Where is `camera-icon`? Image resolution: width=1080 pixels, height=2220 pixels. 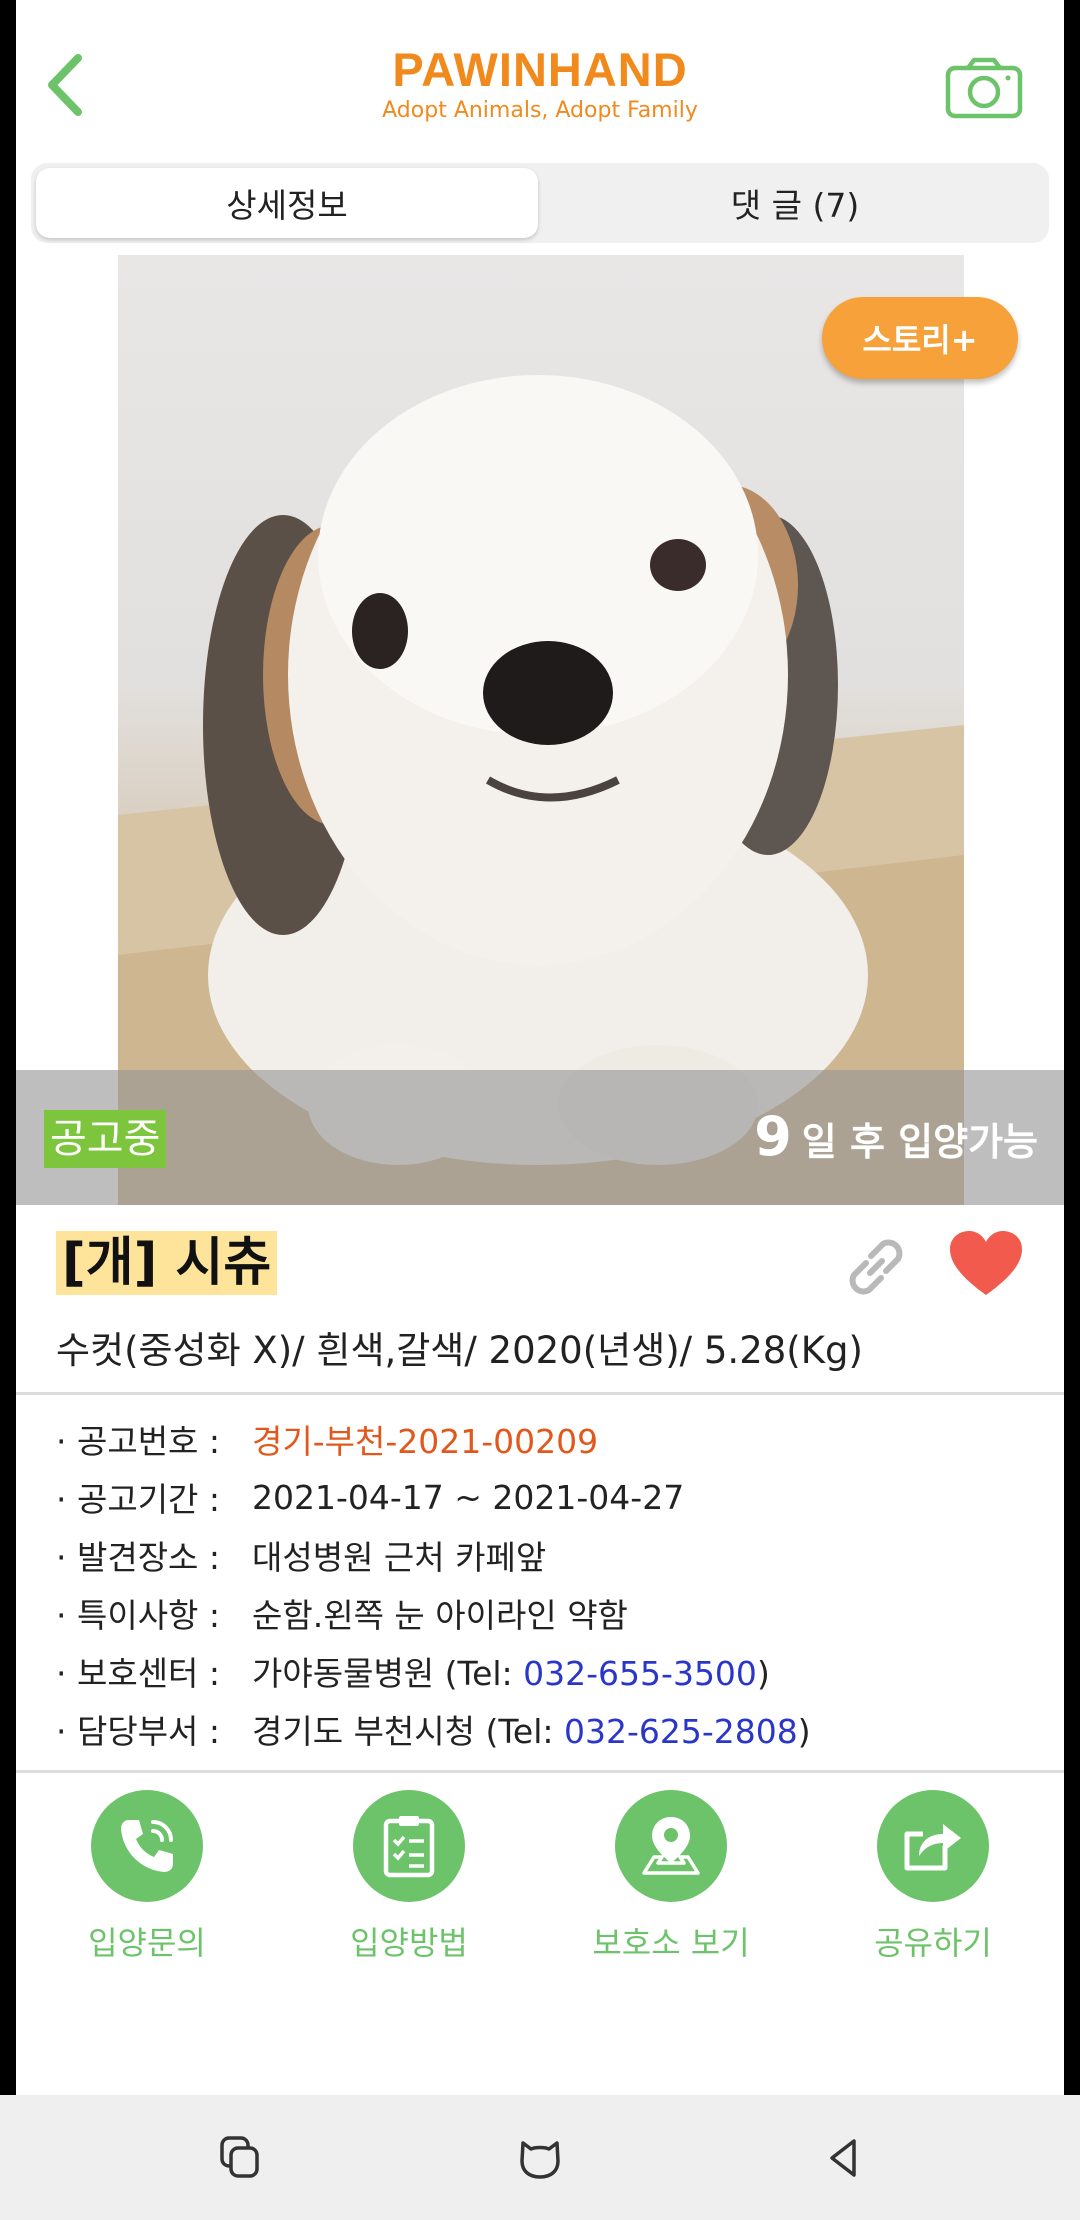 camera-icon is located at coordinates (984, 88).